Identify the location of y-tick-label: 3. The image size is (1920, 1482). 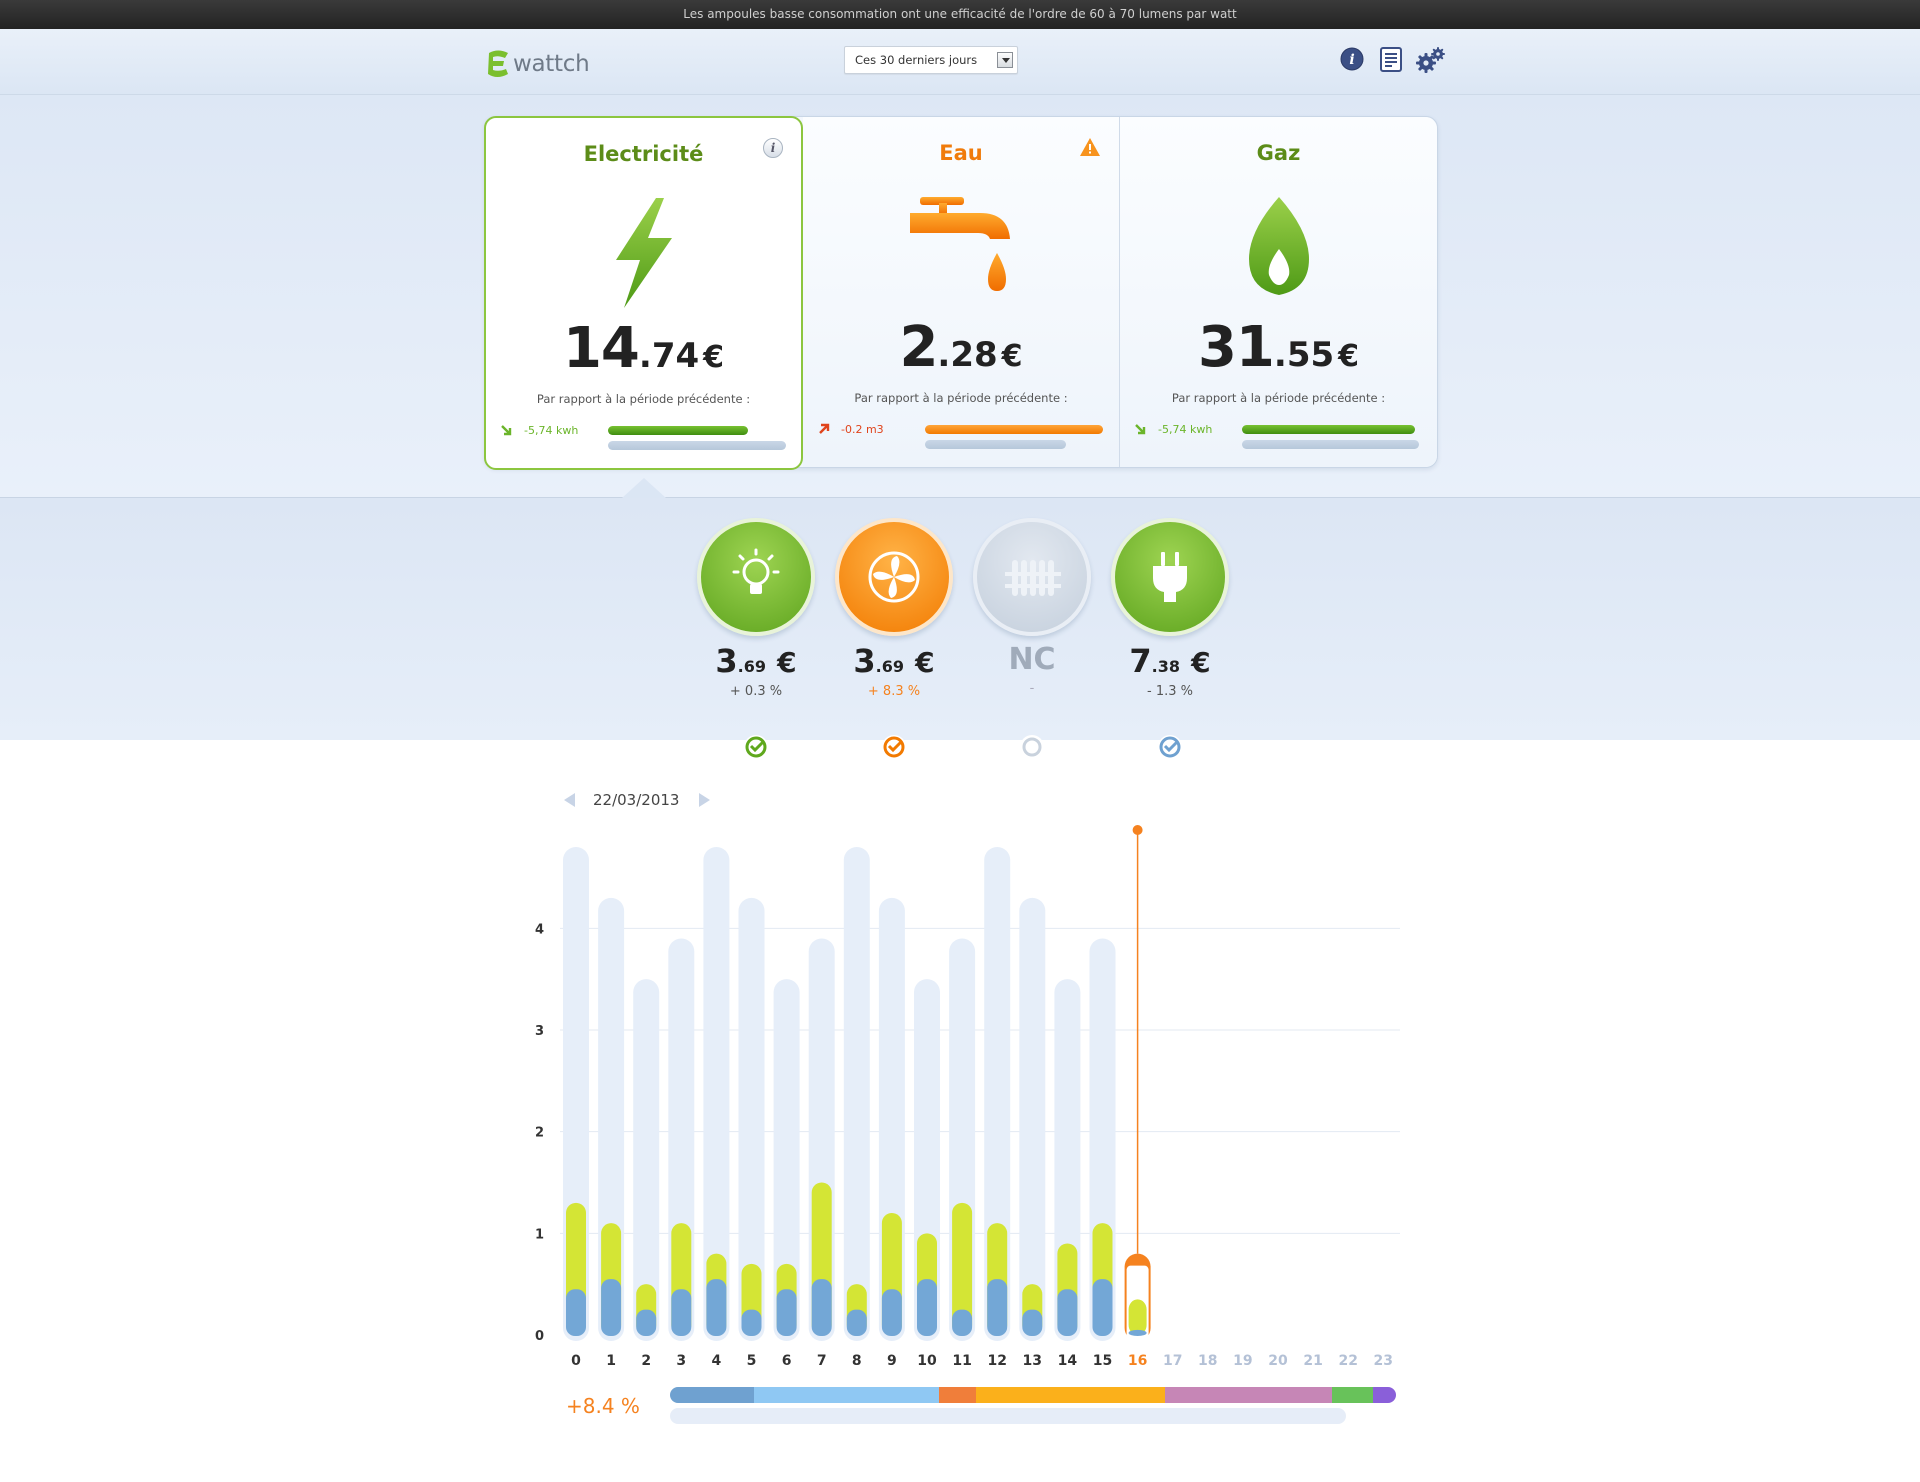
(539, 1031).